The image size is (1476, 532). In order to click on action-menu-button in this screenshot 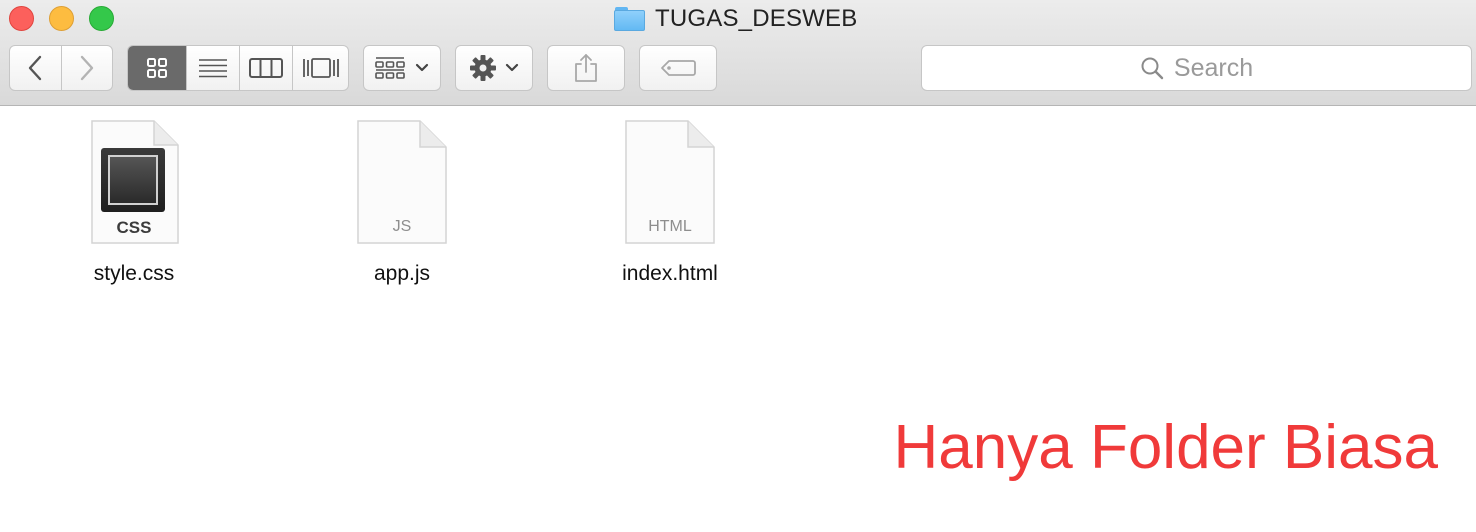, I will do `click(494, 68)`.